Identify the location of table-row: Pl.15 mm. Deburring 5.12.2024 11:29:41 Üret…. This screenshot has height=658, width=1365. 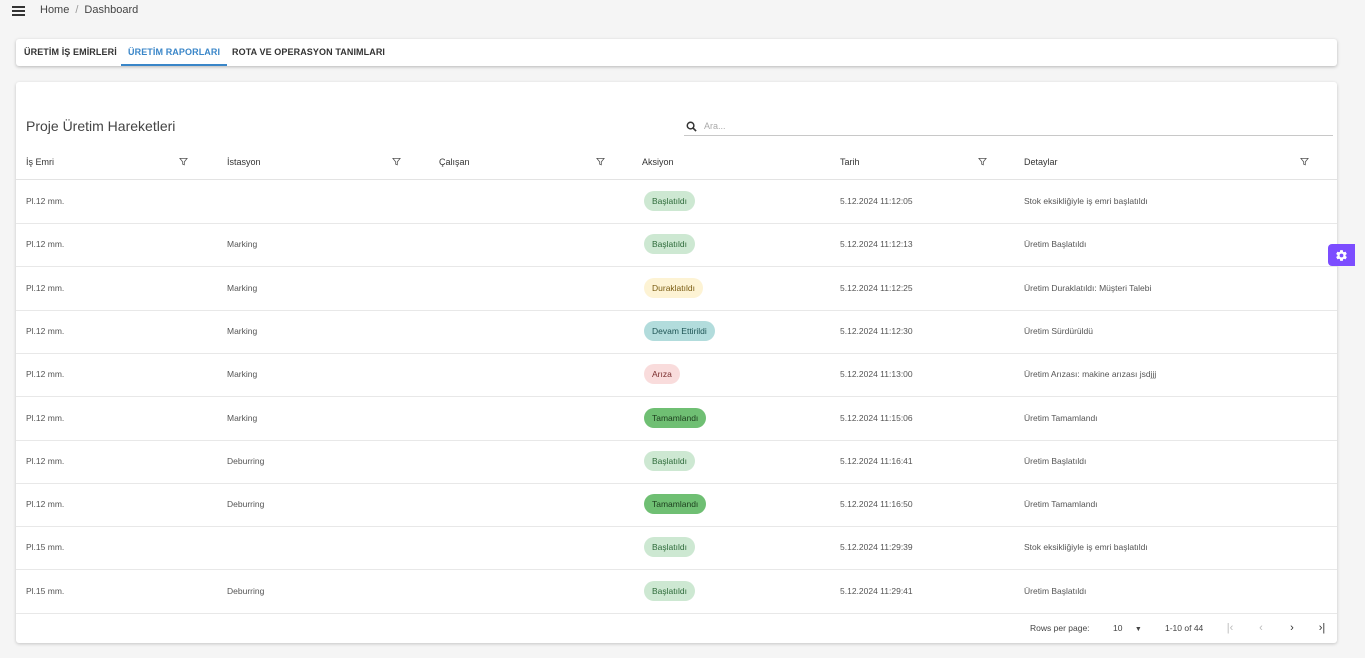
(676, 592).